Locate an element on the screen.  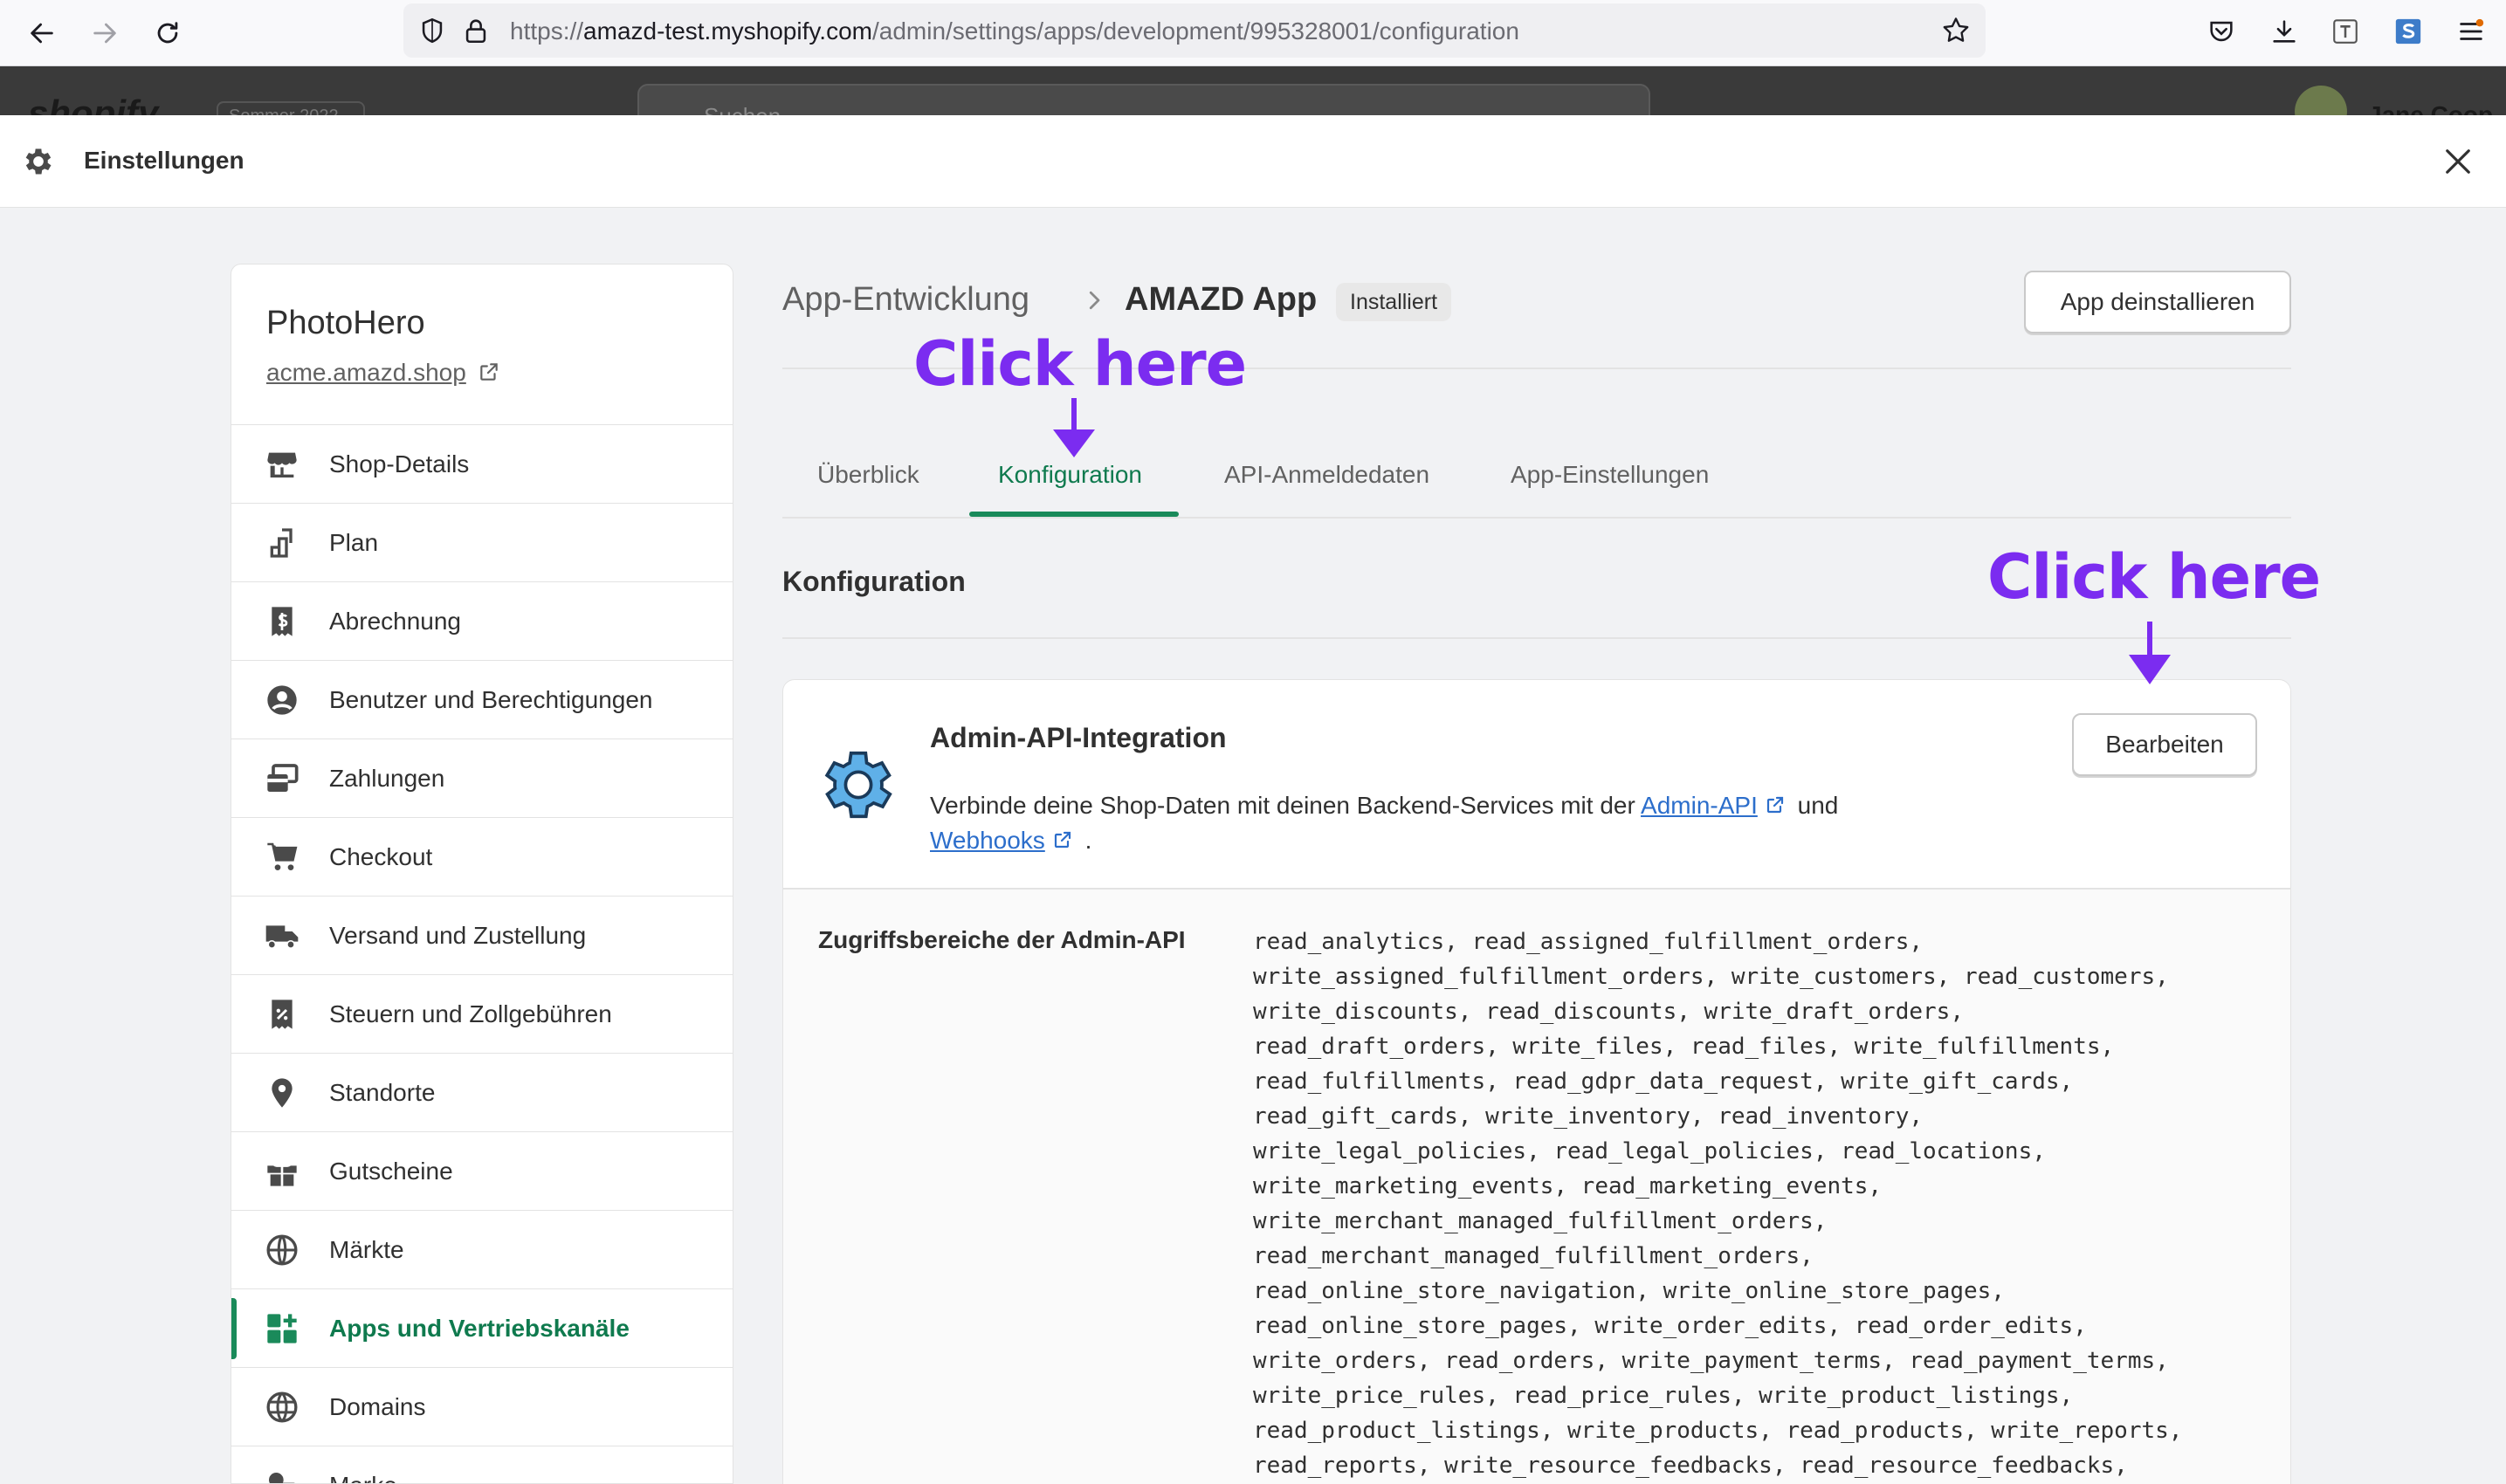
sidebar-item-apps: Apps und Vertriebskanäle is located at coordinates (482, 1328).